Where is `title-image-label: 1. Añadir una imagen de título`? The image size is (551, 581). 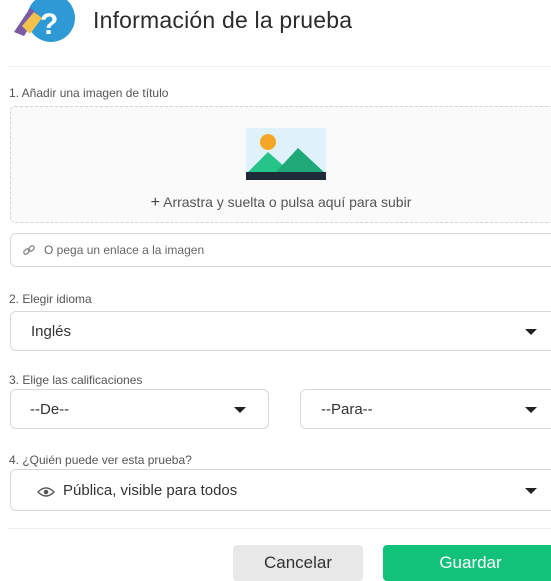
title-image-label: 1. Añadir una imagen de título is located at coordinates (89, 93).